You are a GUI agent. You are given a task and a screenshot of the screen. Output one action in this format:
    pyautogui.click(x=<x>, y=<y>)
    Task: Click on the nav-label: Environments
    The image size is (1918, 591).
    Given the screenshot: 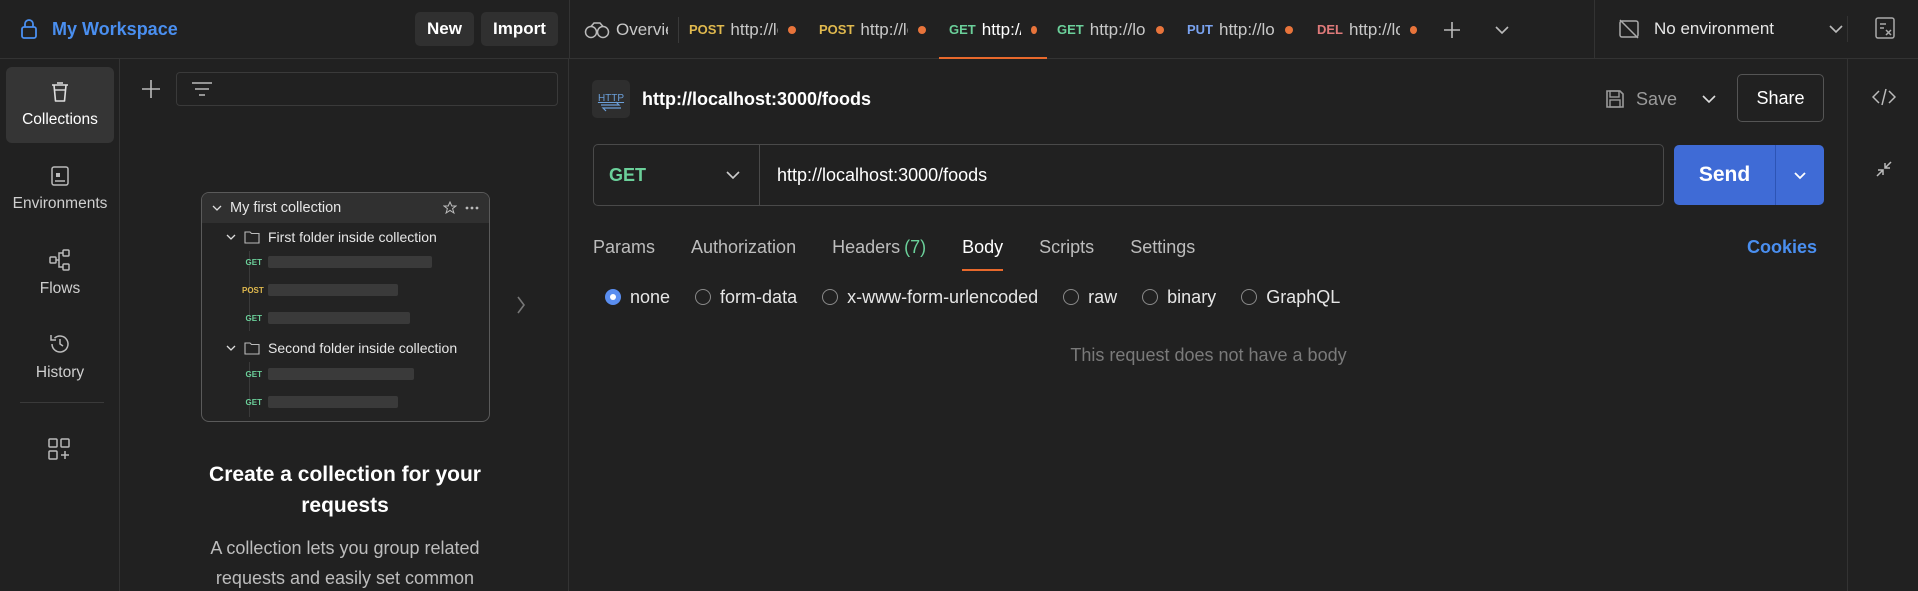 What is the action you would take?
    pyautogui.click(x=60, y=203)
    